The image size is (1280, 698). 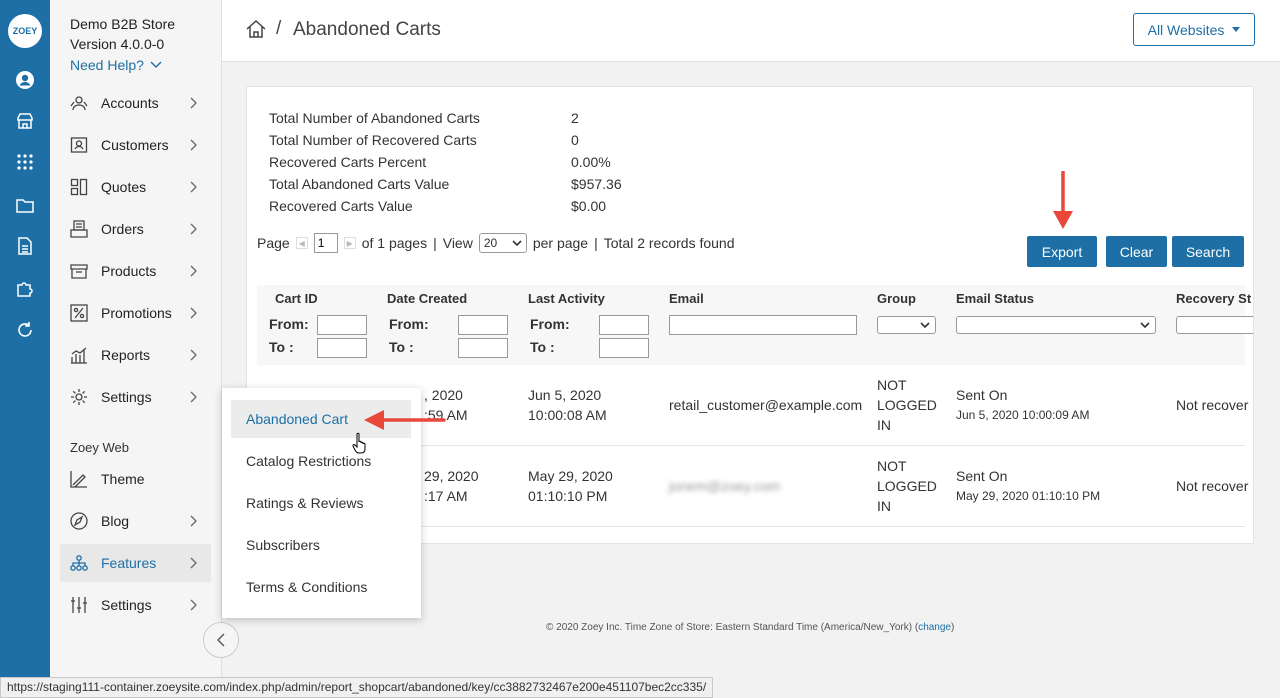 I want to click on footer-paren-close: ), so click(x=953, y=627).